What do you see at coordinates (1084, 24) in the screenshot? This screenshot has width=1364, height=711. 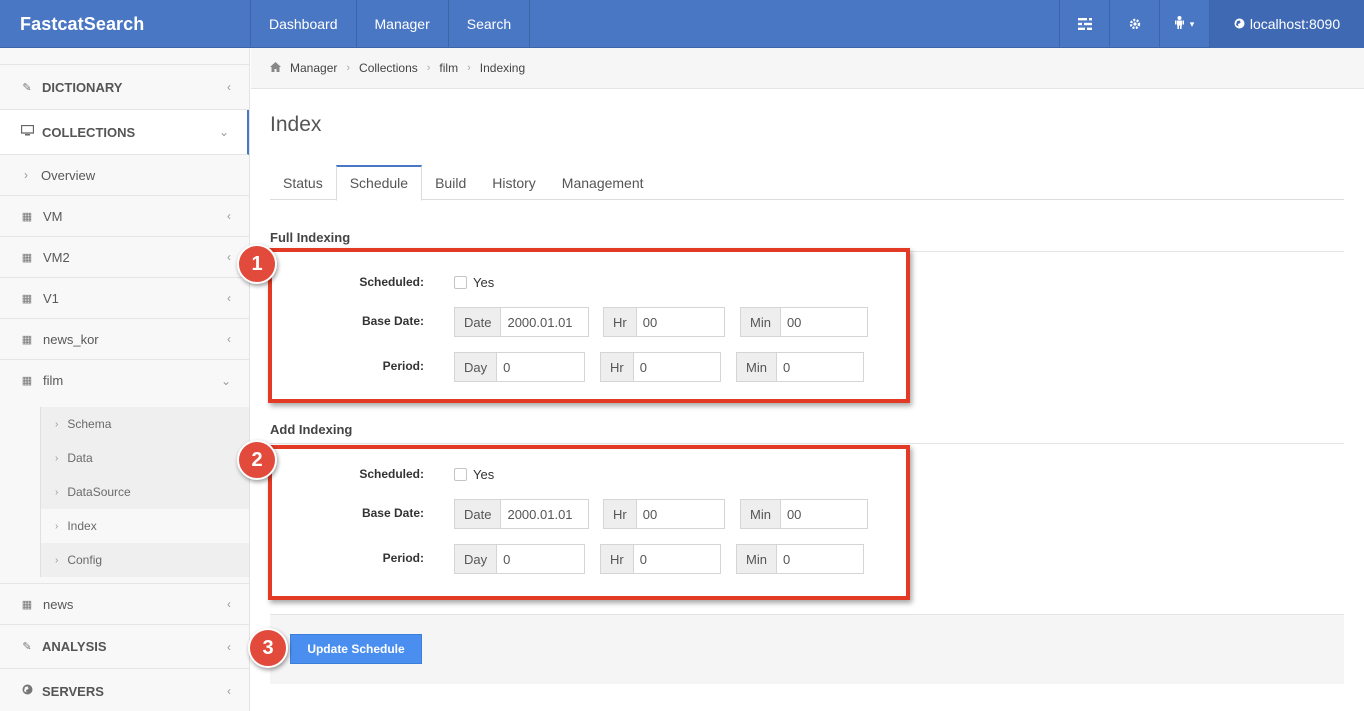 I see `tasks-icon` at bounding box center [1084, 24].